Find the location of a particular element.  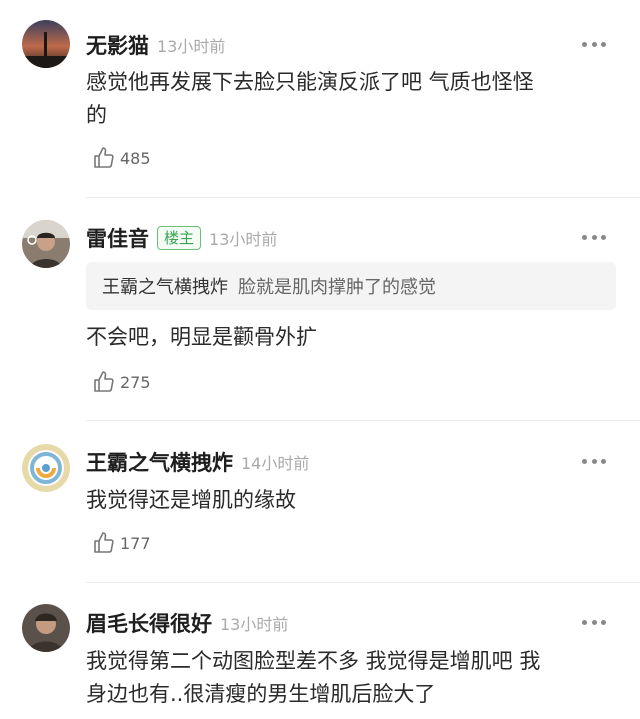

comment-text-line: 感觉他再发展下去脸只能演反派了吧 气质也怪怪 is located at coordinates (310, 82).